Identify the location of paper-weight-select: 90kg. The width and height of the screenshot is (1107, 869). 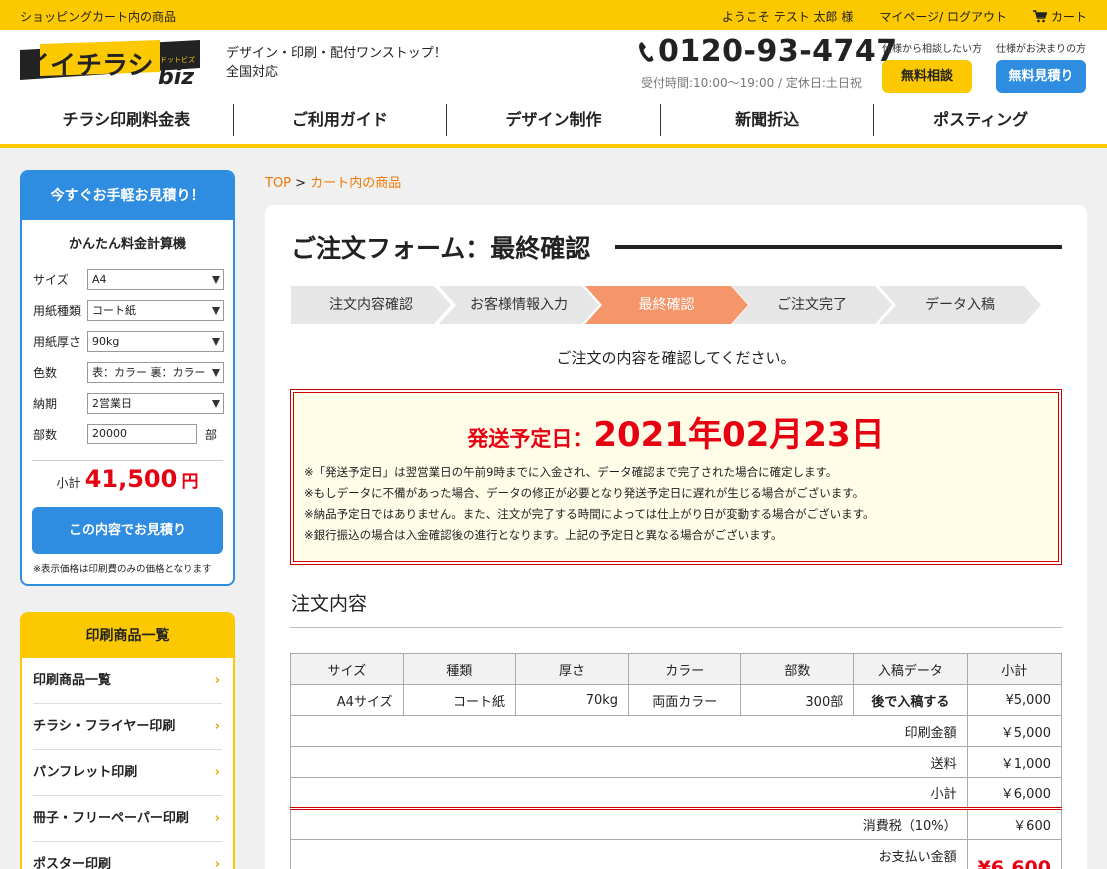
(155, 341).